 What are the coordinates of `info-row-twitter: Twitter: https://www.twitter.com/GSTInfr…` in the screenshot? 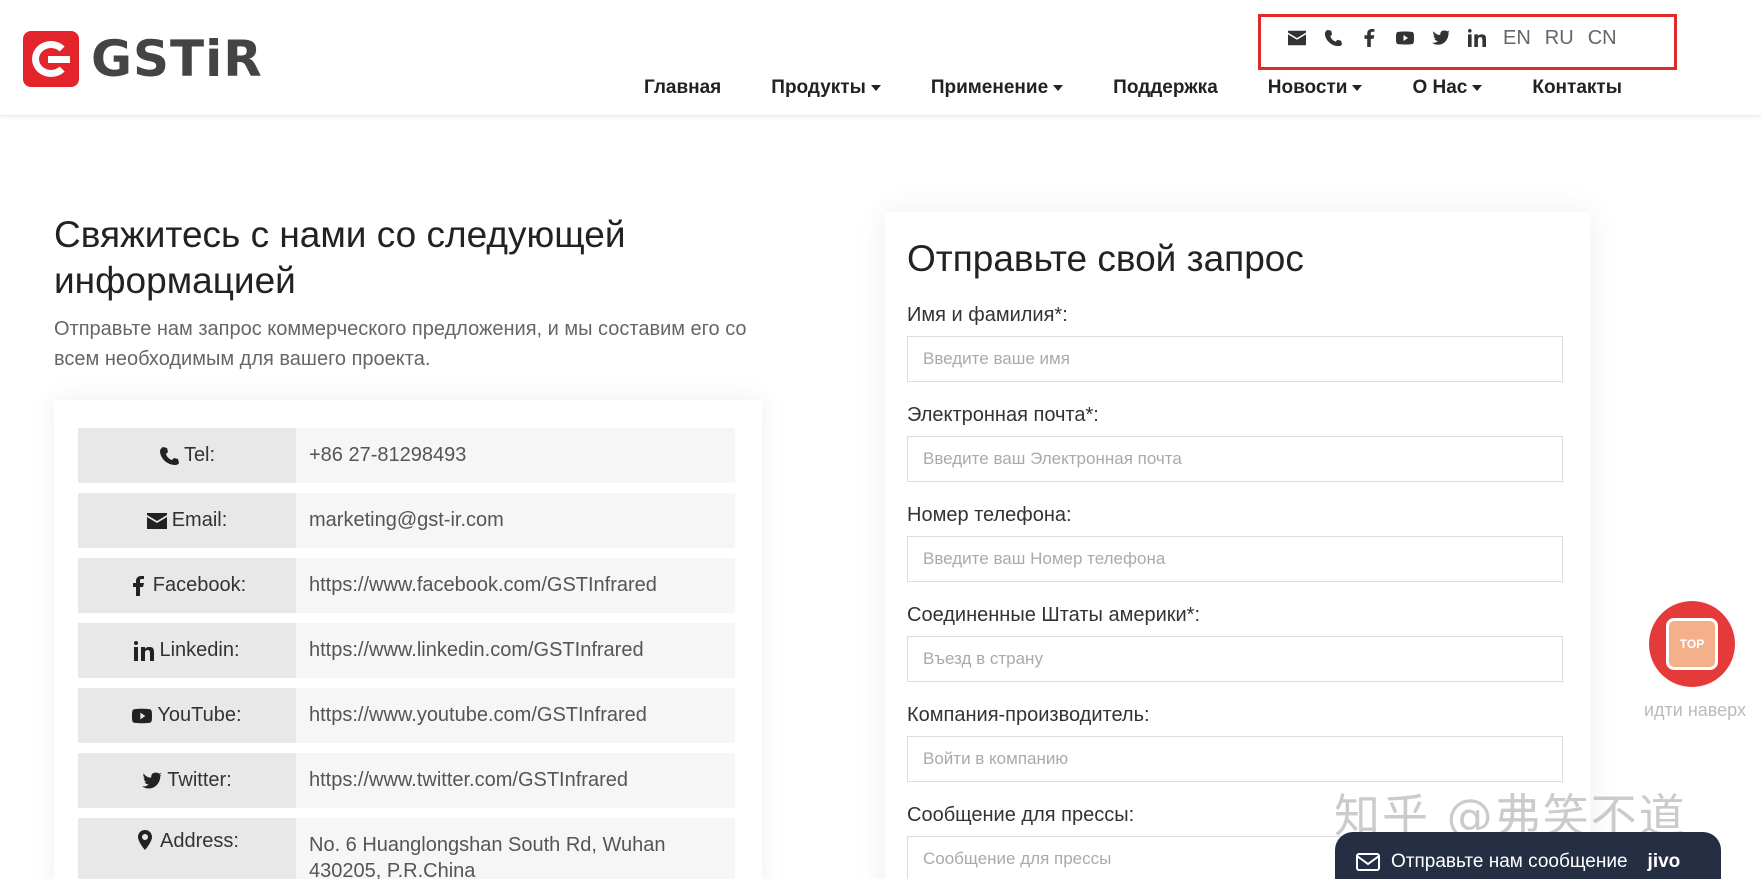 It's located at (406, 780).